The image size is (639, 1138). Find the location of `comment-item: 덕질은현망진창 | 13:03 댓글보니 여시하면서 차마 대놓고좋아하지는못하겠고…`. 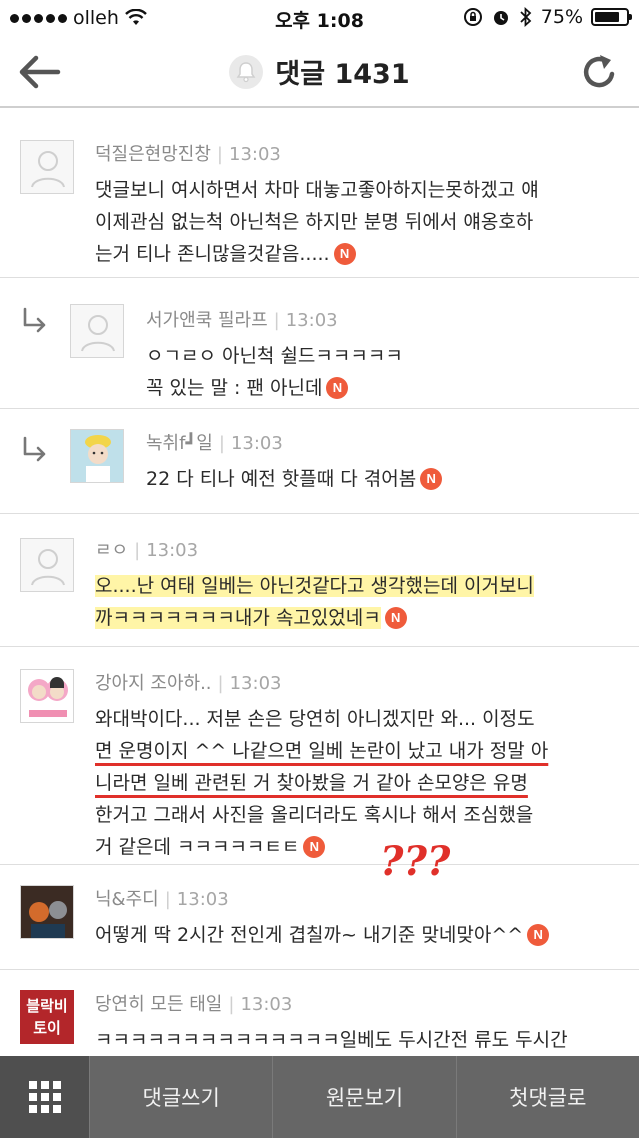

comment-item: 덕질은현망진창 | 13:03 댓글보니 여시하면서 차마 대놓고좋아하지는못하겠고… is located at coordinates (319, 198).